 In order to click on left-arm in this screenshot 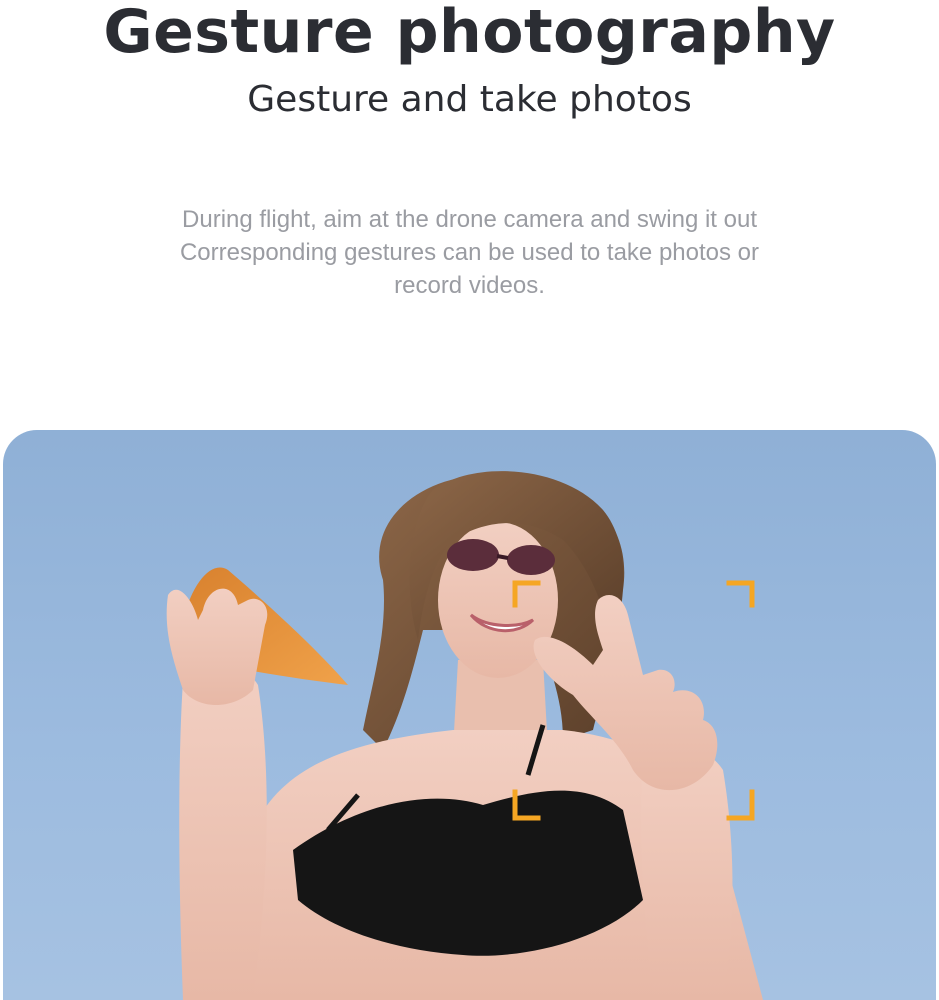, I will do `click(223, 832)`.